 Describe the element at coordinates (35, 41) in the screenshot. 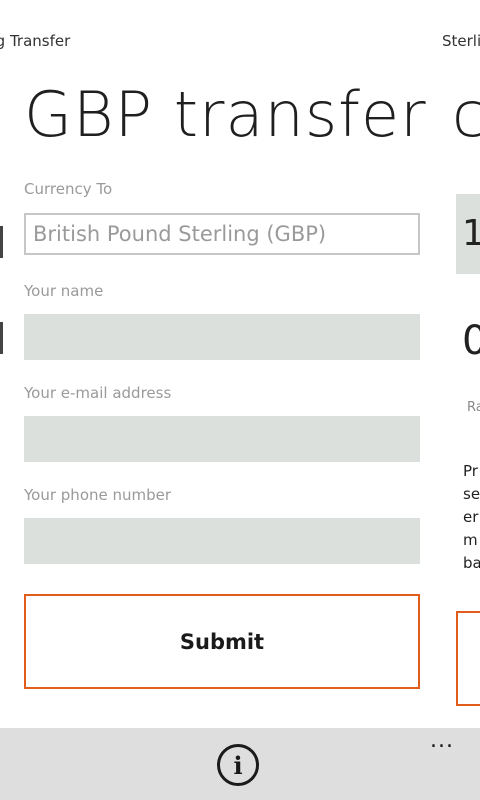

I see `panorama-title: ing Transfer` at that location.